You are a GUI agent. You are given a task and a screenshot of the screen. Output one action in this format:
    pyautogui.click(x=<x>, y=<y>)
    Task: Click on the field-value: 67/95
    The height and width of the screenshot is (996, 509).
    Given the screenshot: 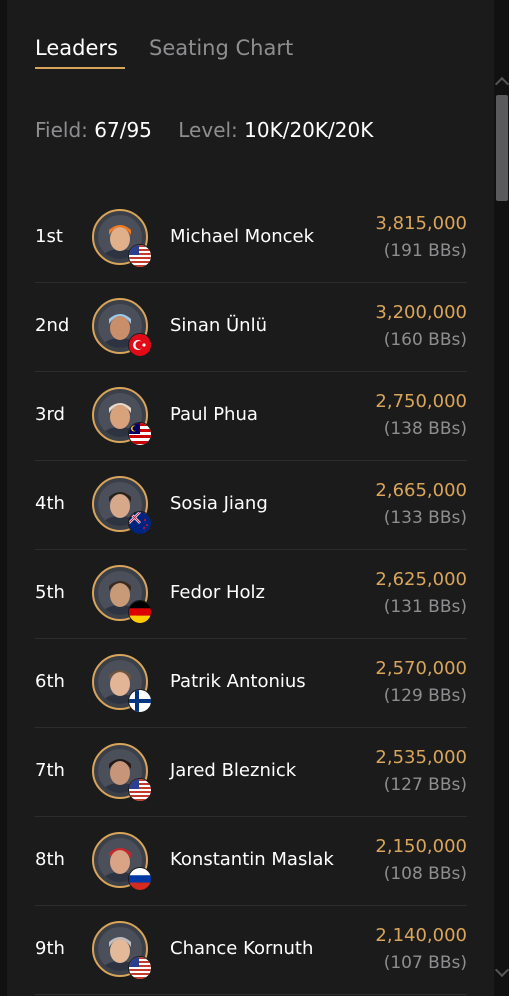 What is the action you would take?
    pyautogui.click(x=123, y=130)
    